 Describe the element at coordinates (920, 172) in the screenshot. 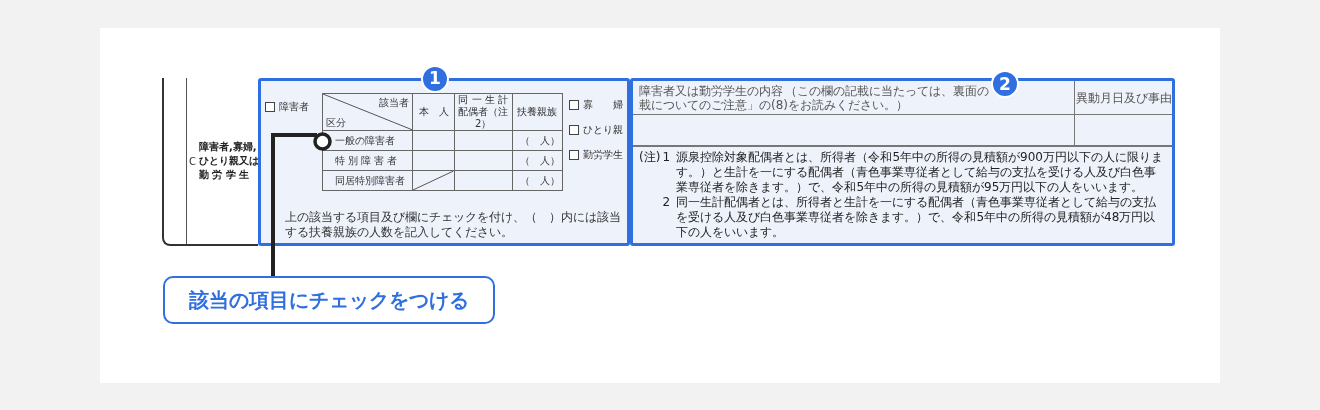

I see `note-text: 源泉控除対象配偶者とは、所得者（令和5年中の所得の見積額が900万円以下の人に限ります。）と生計を一にする配偶者（青色事業専従者として給与の支払を受ける人及び白色事業専従者を除きます。）で、令和5年中の所得の見積額が95万円以下の人をいいます。` at that location.